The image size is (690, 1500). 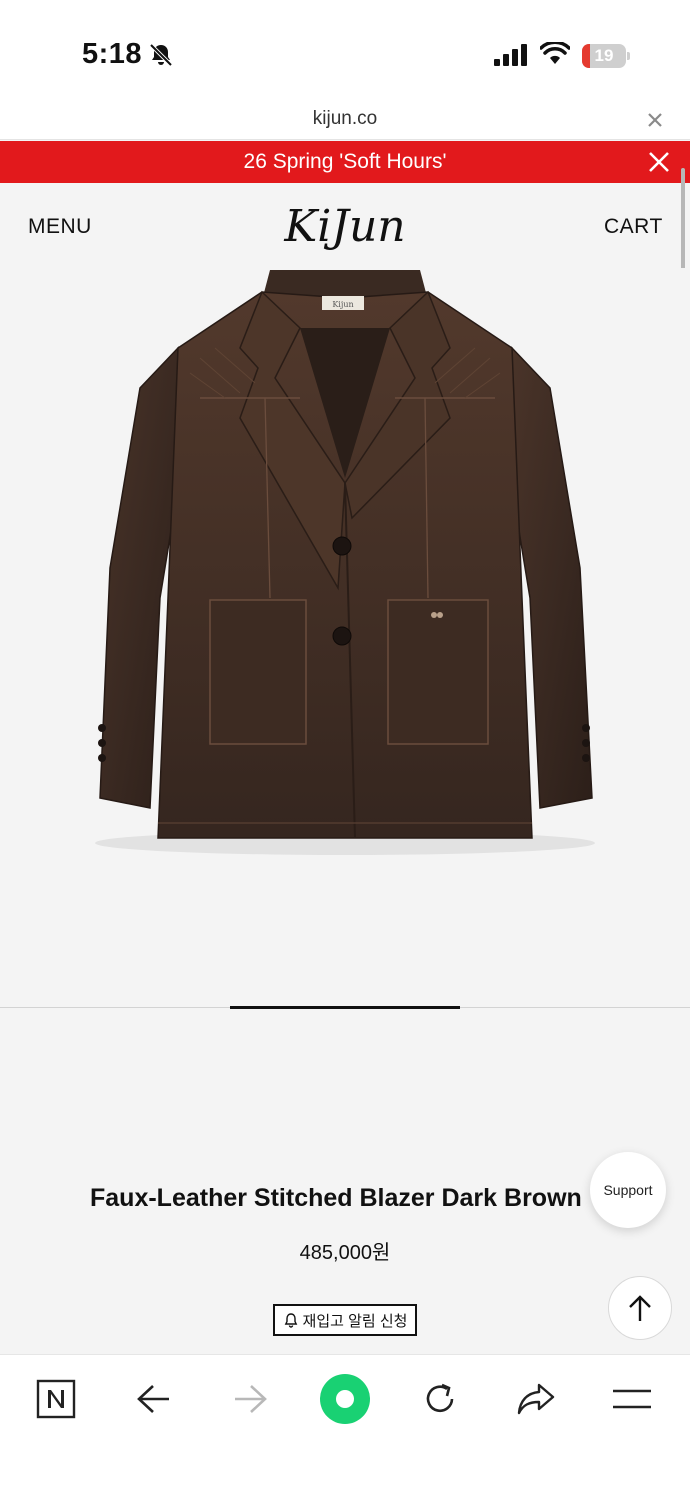 What do you see at coordinates (555, 53) in the screenshot?
I see `wifi-icon` at bounding box center [555, 53].